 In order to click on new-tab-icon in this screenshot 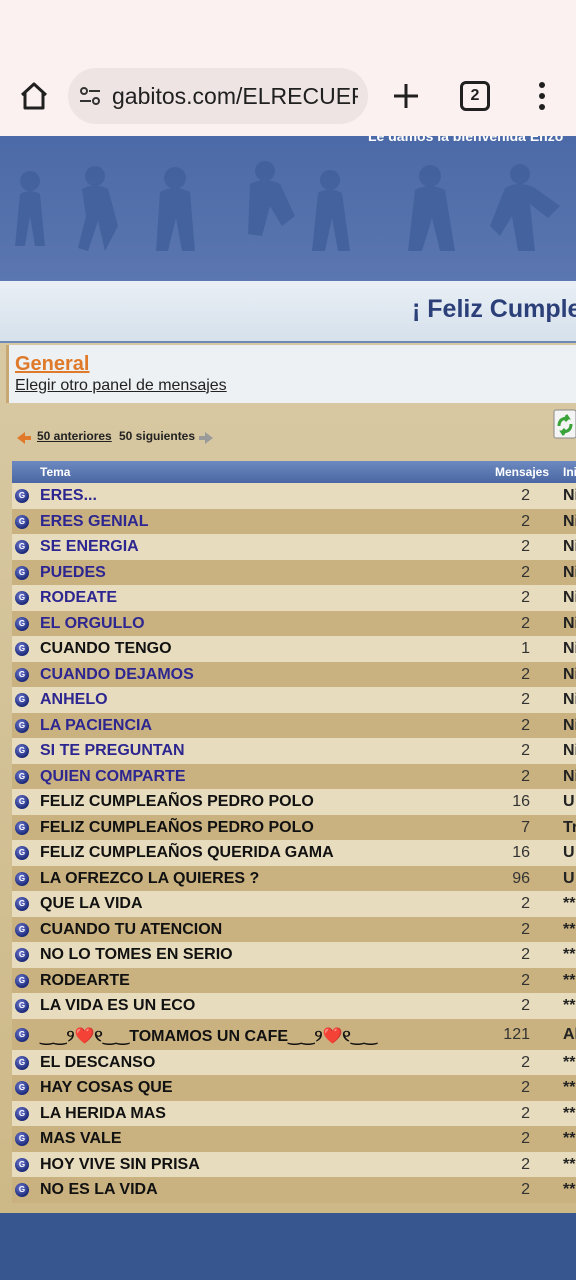, I will do `click(406, 96)`.